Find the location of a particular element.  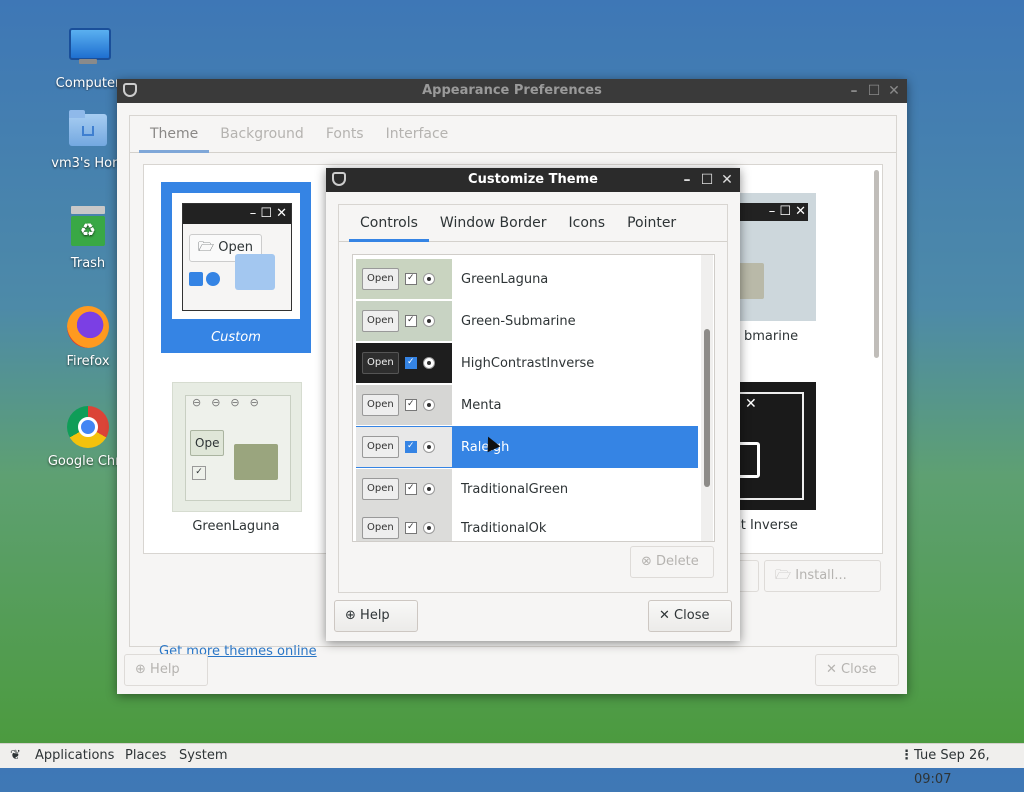

theme-list-row: Open ✓ TraditionalGreen is located at coordinates (527, 489).